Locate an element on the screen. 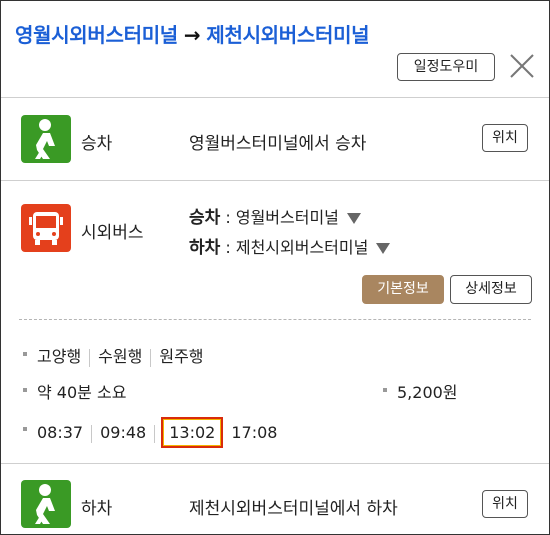  schedule-helper-button: 일정도우미 is located at coordinates (446, 67).